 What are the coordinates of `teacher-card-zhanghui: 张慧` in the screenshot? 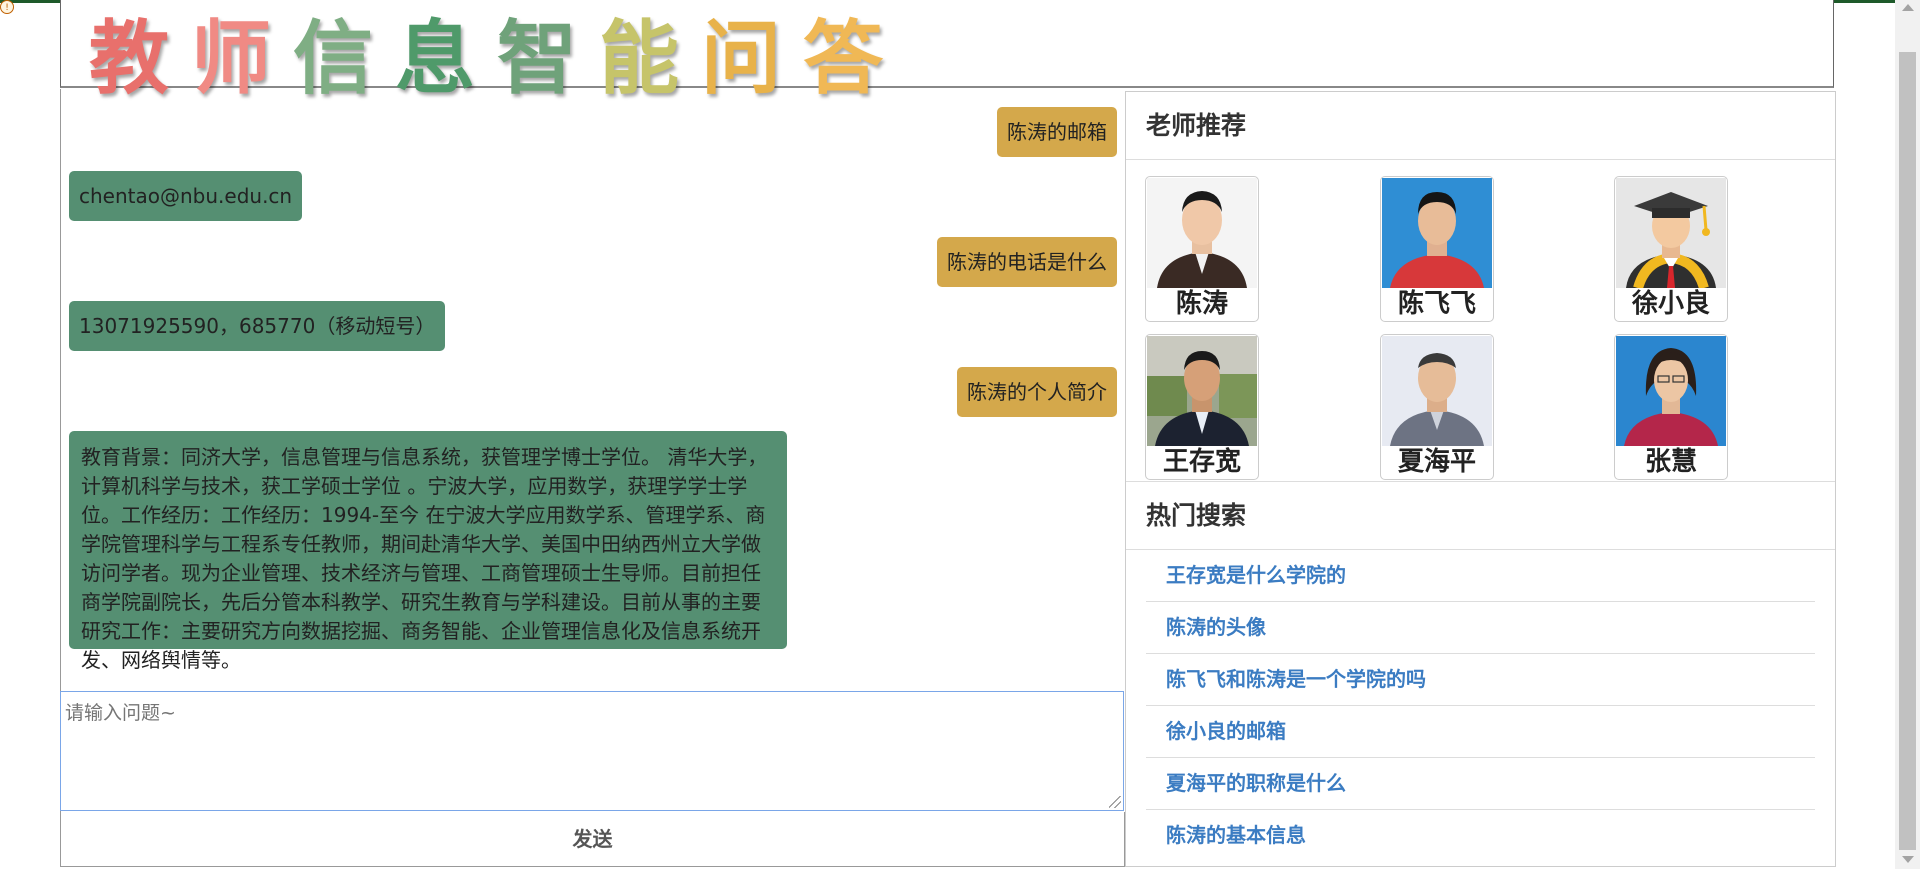 It's located at (1671, 407).